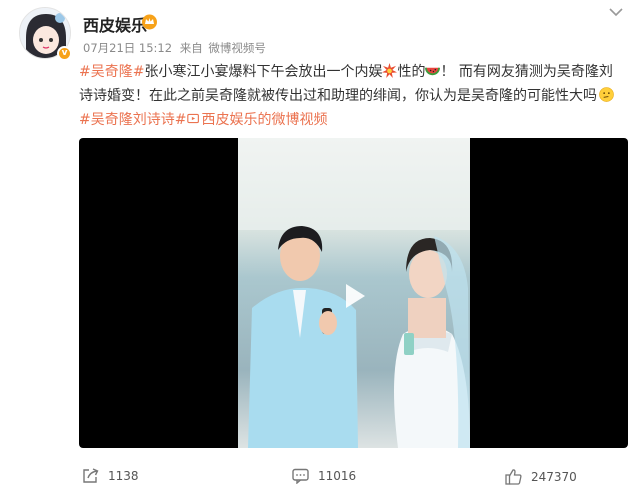 This screenshot has height=495, width=640. Describe the element at coordinates (411, 72) in the screenshot. I see `post-text-segment: 性的` at that location.